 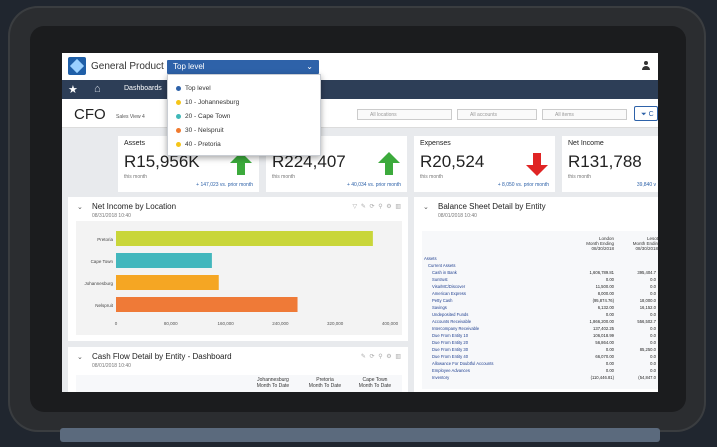 I want to click on bar-johannesburg, so click(x=167, y=282).